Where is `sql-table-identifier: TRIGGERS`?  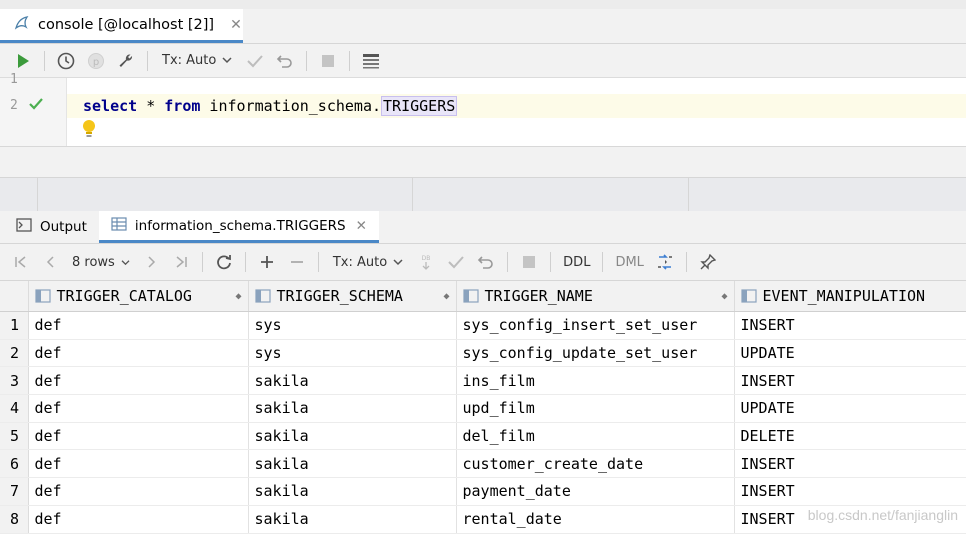 sql-table-identifier: TRIGGERS is located at coordinates (419, 106).